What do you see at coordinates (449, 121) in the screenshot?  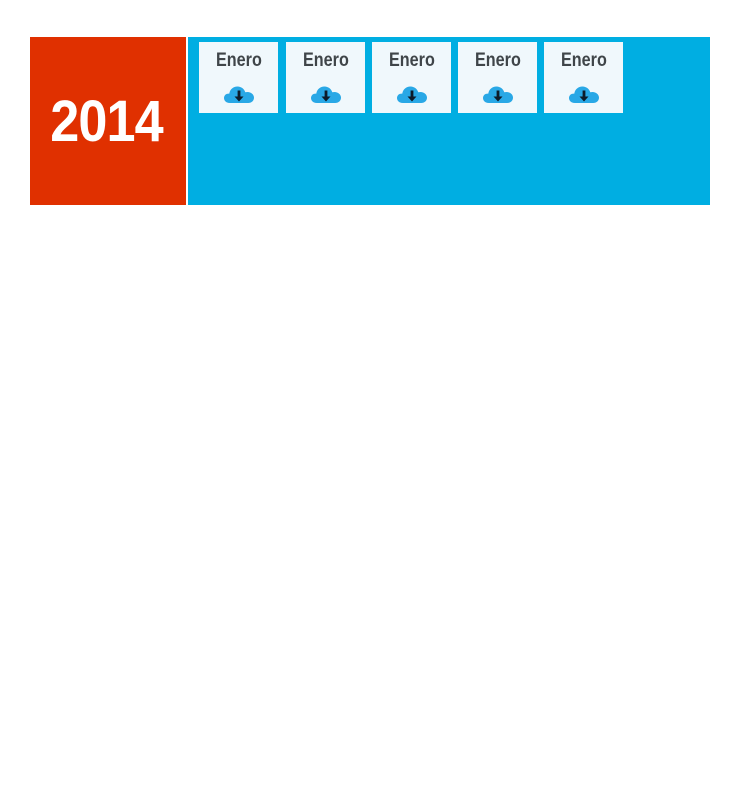 I see `months-panel: Enero Enero Enero Enero Enero` at bounding box center [449, 121].